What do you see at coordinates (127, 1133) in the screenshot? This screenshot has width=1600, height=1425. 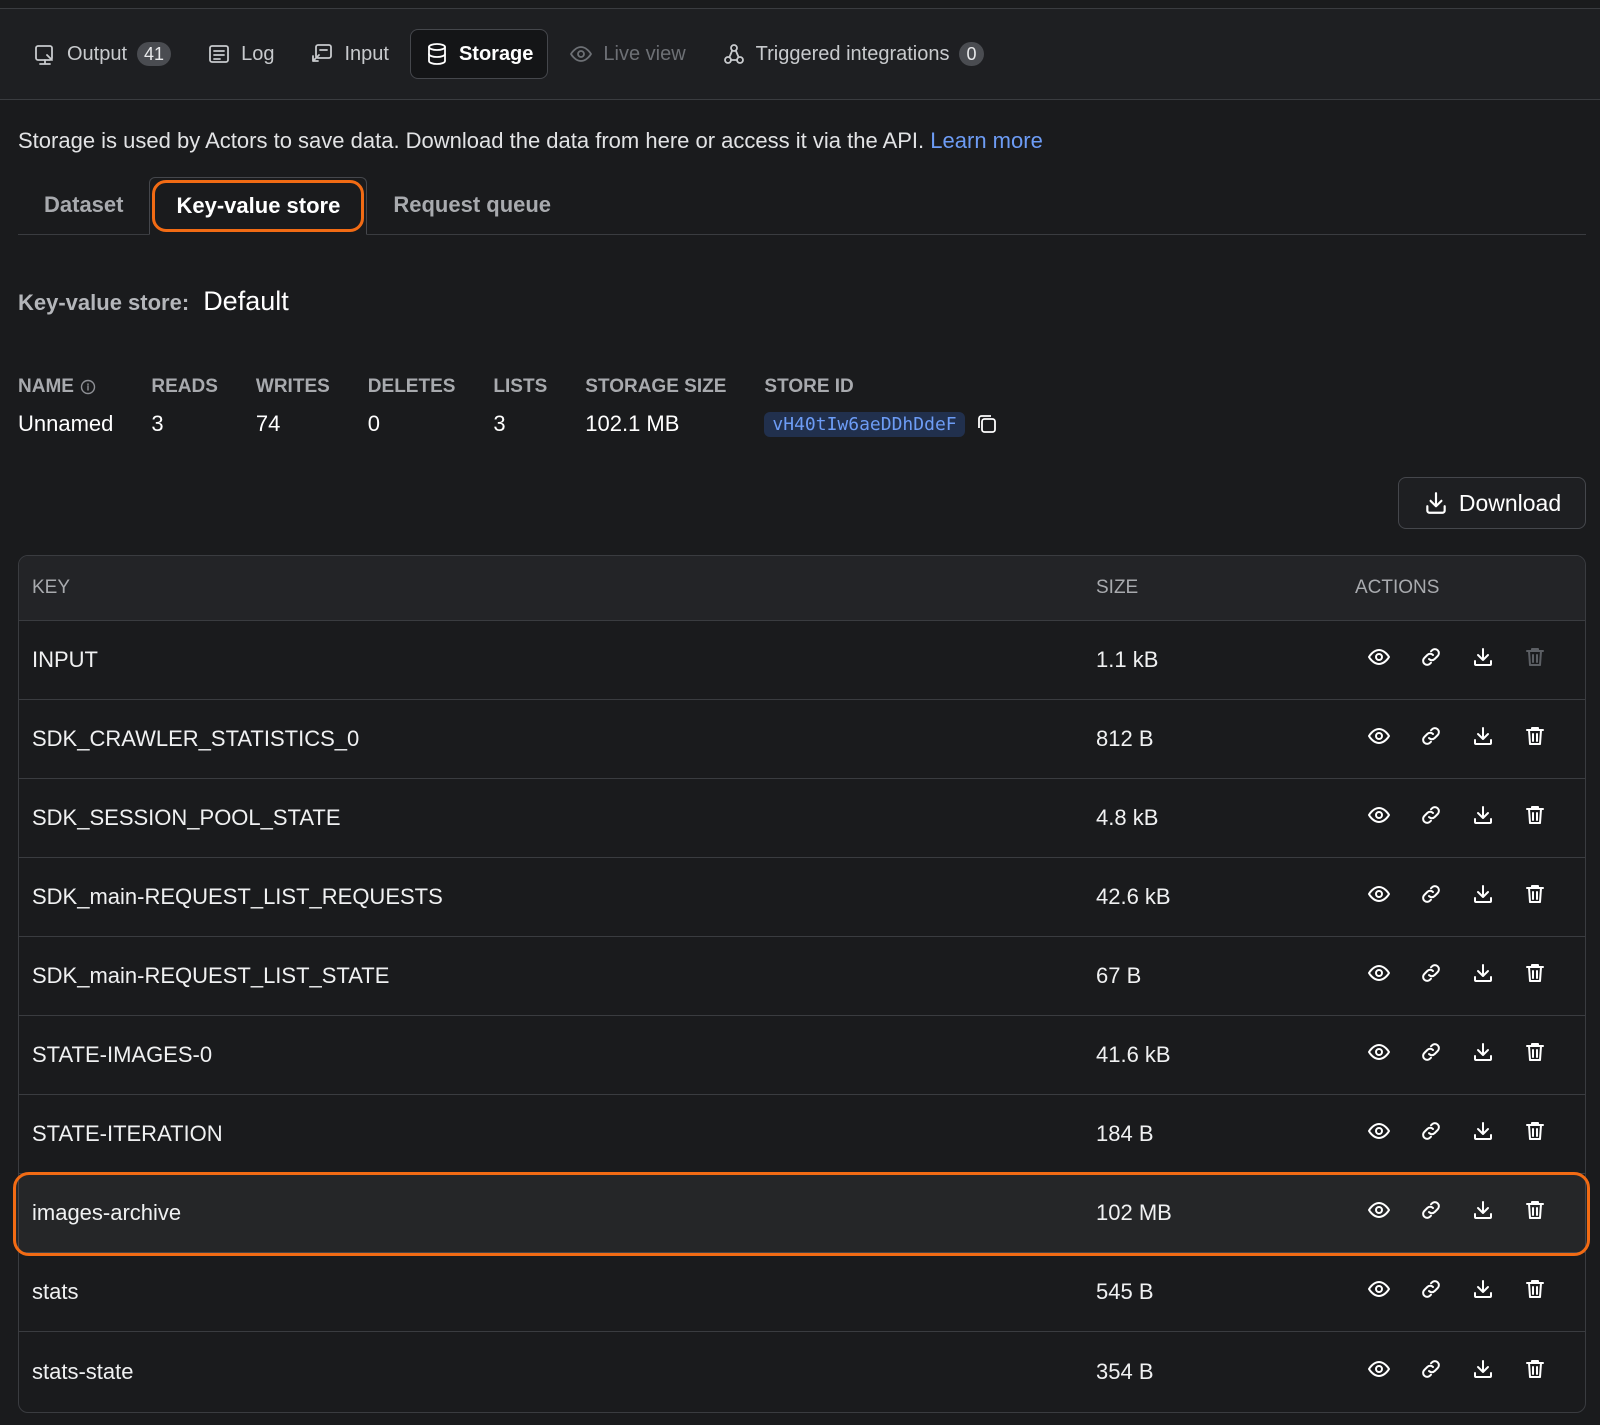 I see `row-key: STATE-ITERATION` at bounding box center [127, 1133].